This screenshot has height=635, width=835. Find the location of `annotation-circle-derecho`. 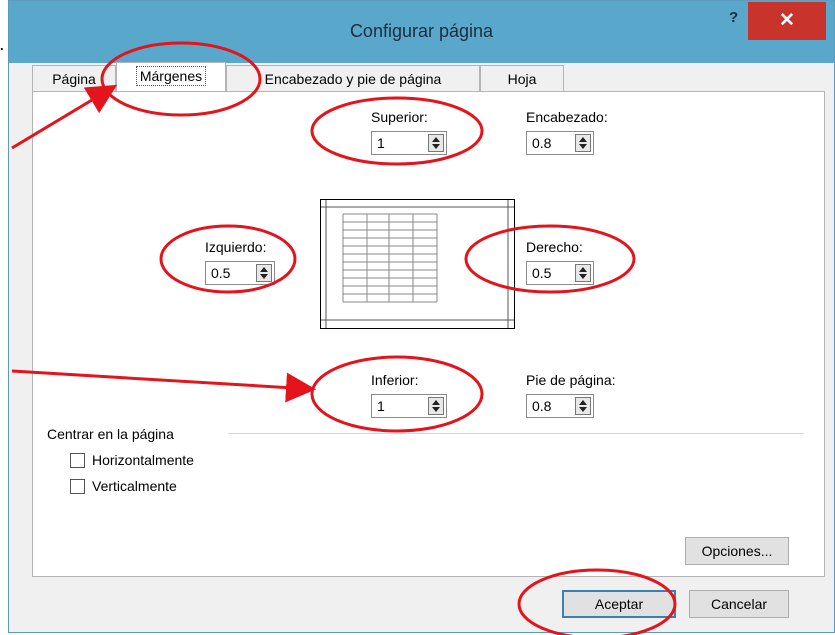

annotation-circle-derecho is located at coordinates (550, 259).